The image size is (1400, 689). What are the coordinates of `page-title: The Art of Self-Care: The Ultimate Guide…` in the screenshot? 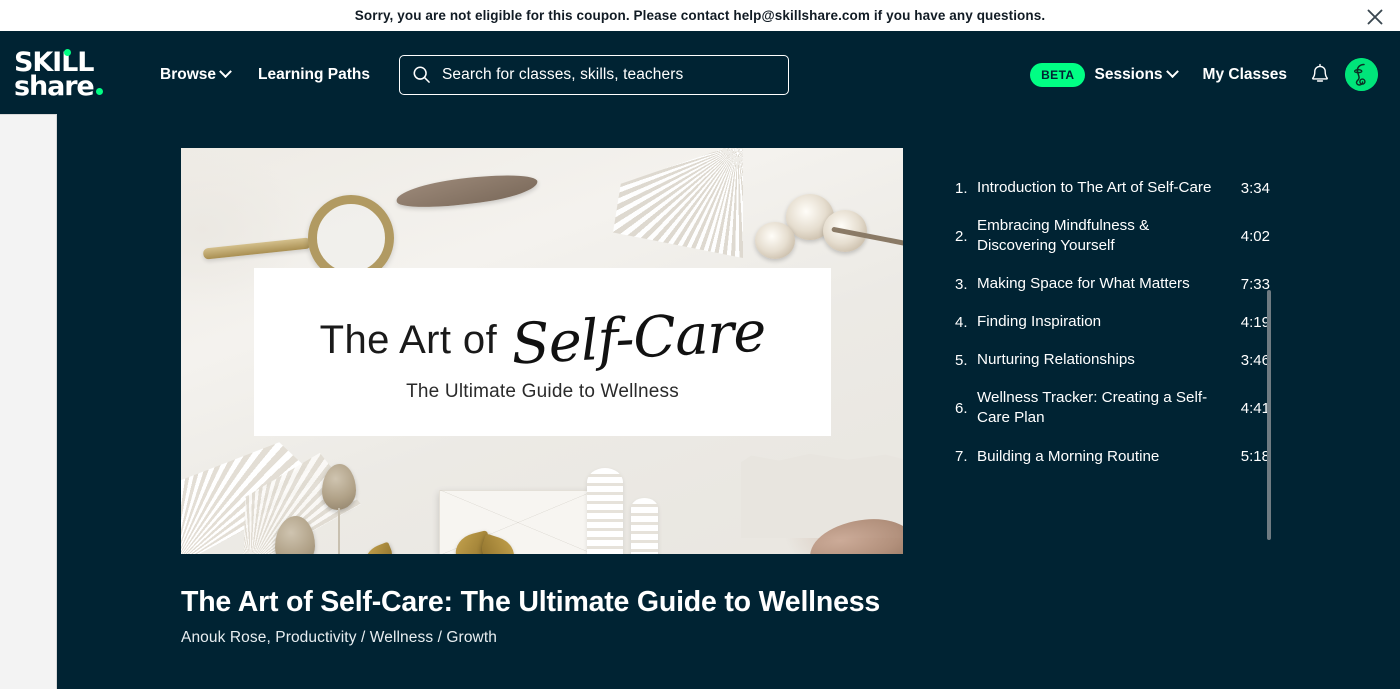 It's located at (531, 602).